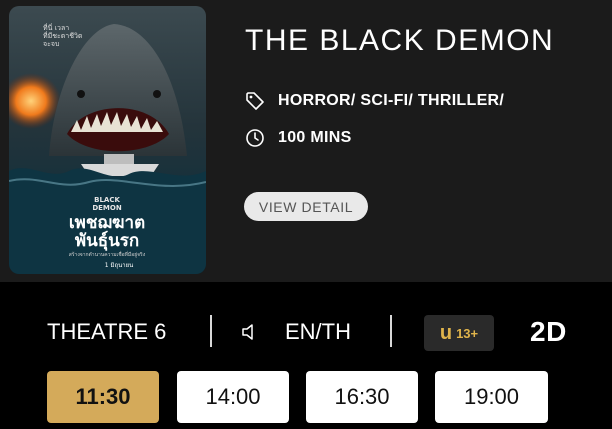  I want to click on showing-info-bar: THEATRE 6 EN/TH u 13+ 2D, so click(306, 332).